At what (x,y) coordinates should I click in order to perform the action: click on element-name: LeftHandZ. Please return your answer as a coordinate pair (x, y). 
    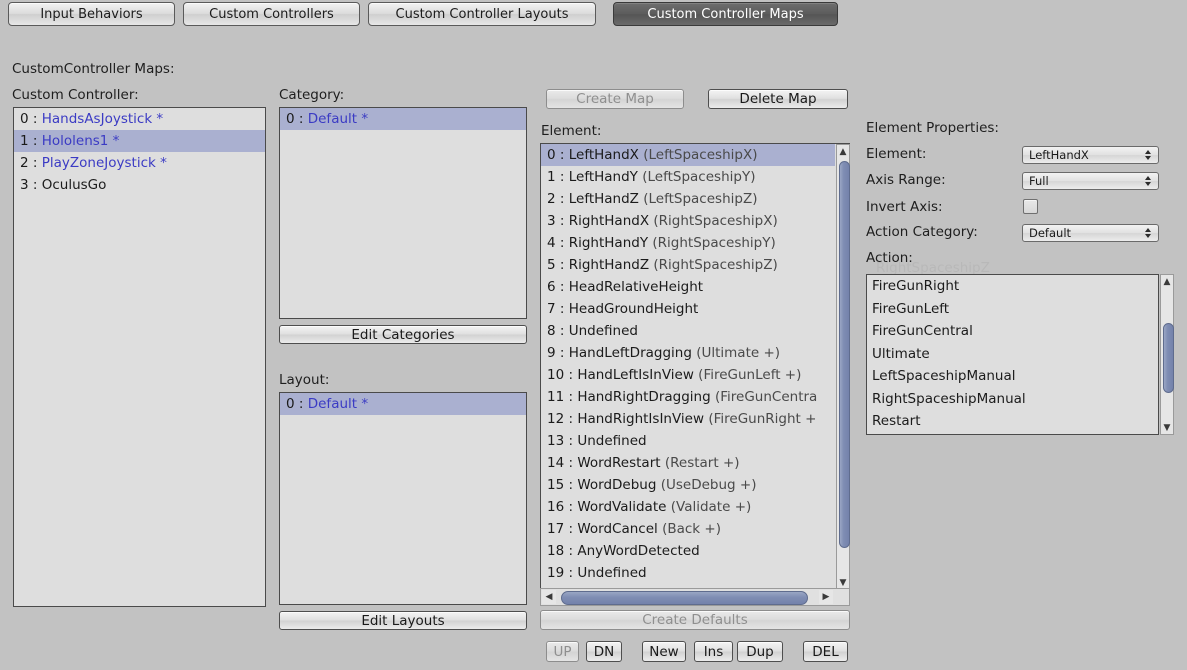
    Looking at the image, I should click on (603, 199).